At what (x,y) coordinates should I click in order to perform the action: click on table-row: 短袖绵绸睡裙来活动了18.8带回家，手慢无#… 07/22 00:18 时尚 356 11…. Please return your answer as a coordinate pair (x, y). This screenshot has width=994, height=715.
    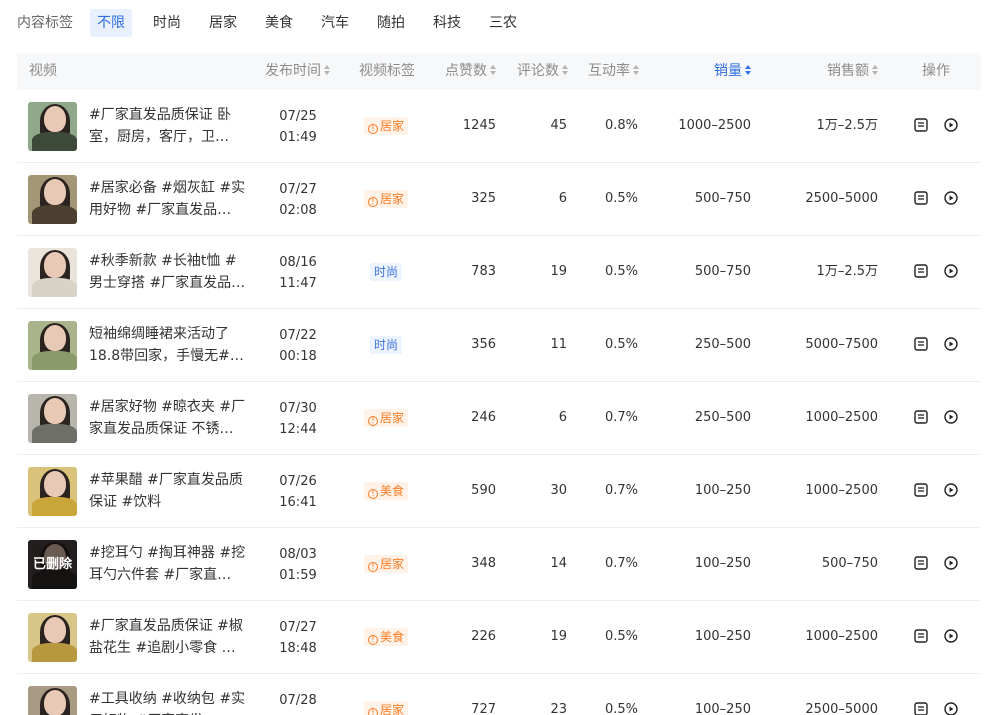
    Looking at the image, I should click on (499, 345).